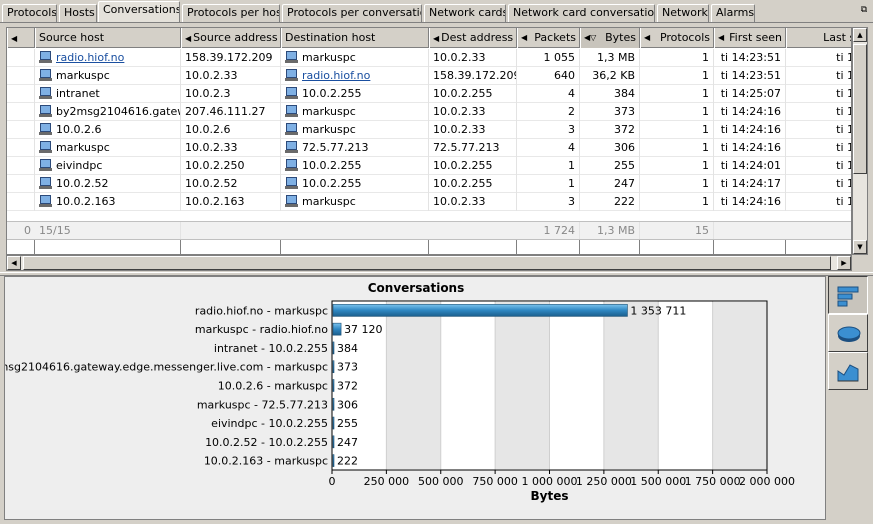 This screenshot has height=524, width=873. Describe the element at coordinates (231, 94) in the screenshot. I see `source-address-cell: 10.0.2.3` at that location.